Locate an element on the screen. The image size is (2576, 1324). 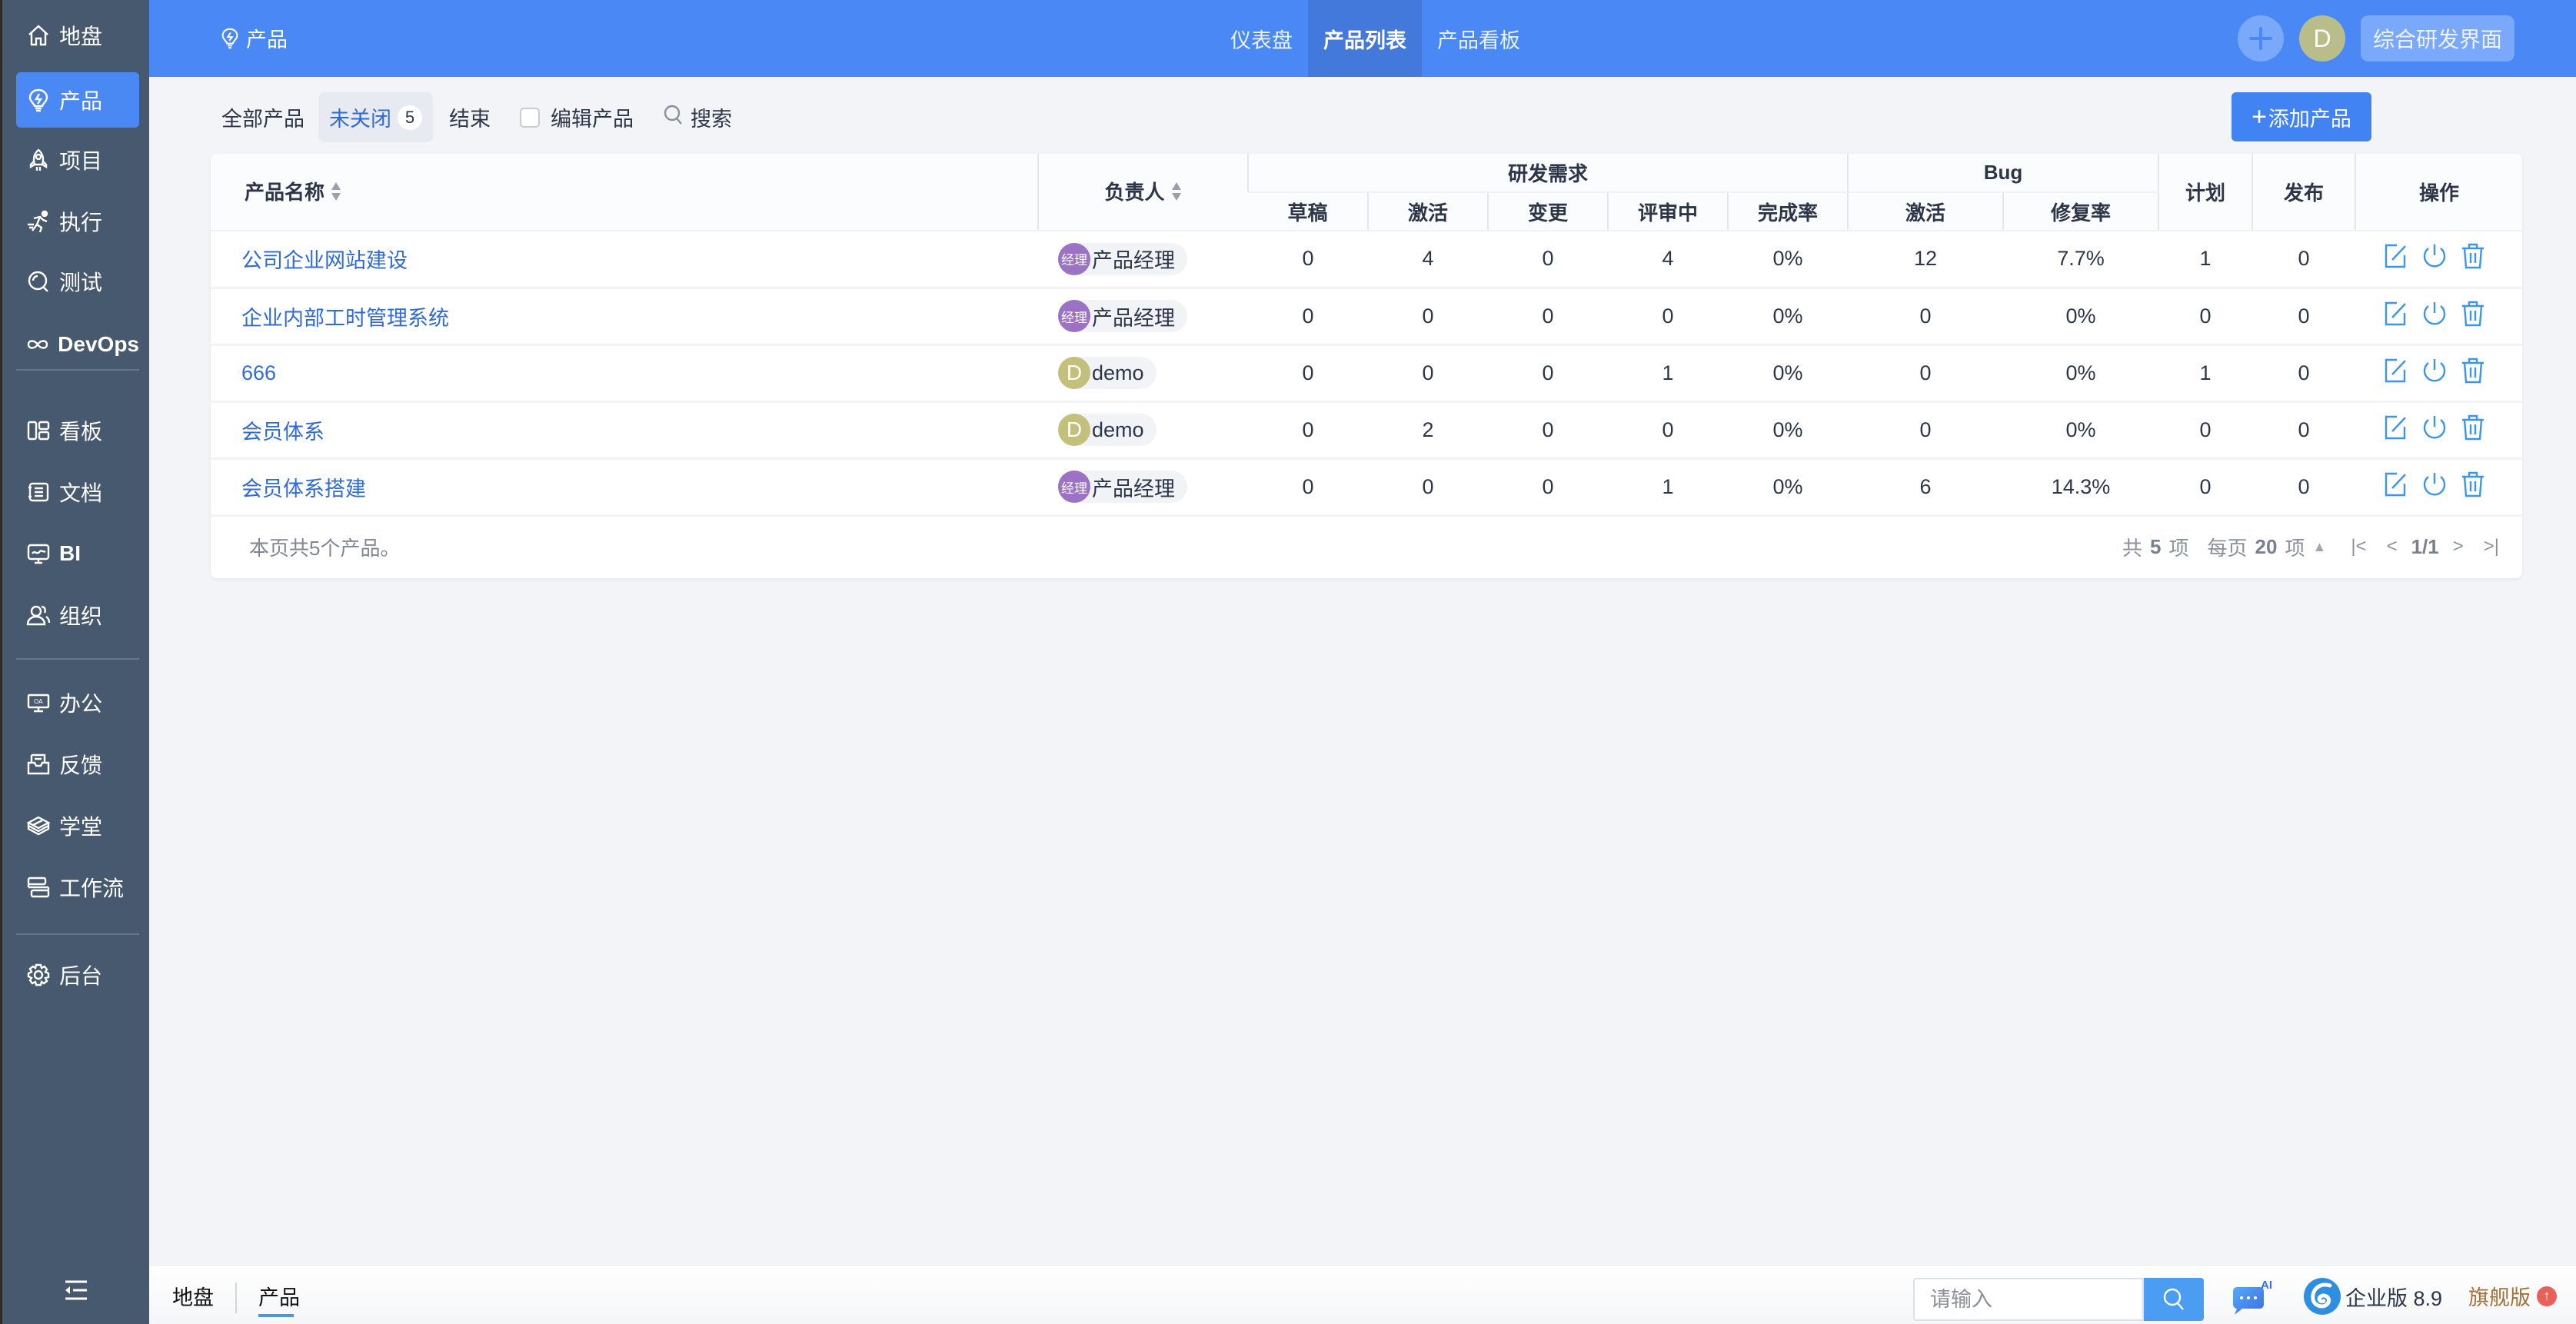
sidebar-item-label: BI is located at coordinates (70, 553).